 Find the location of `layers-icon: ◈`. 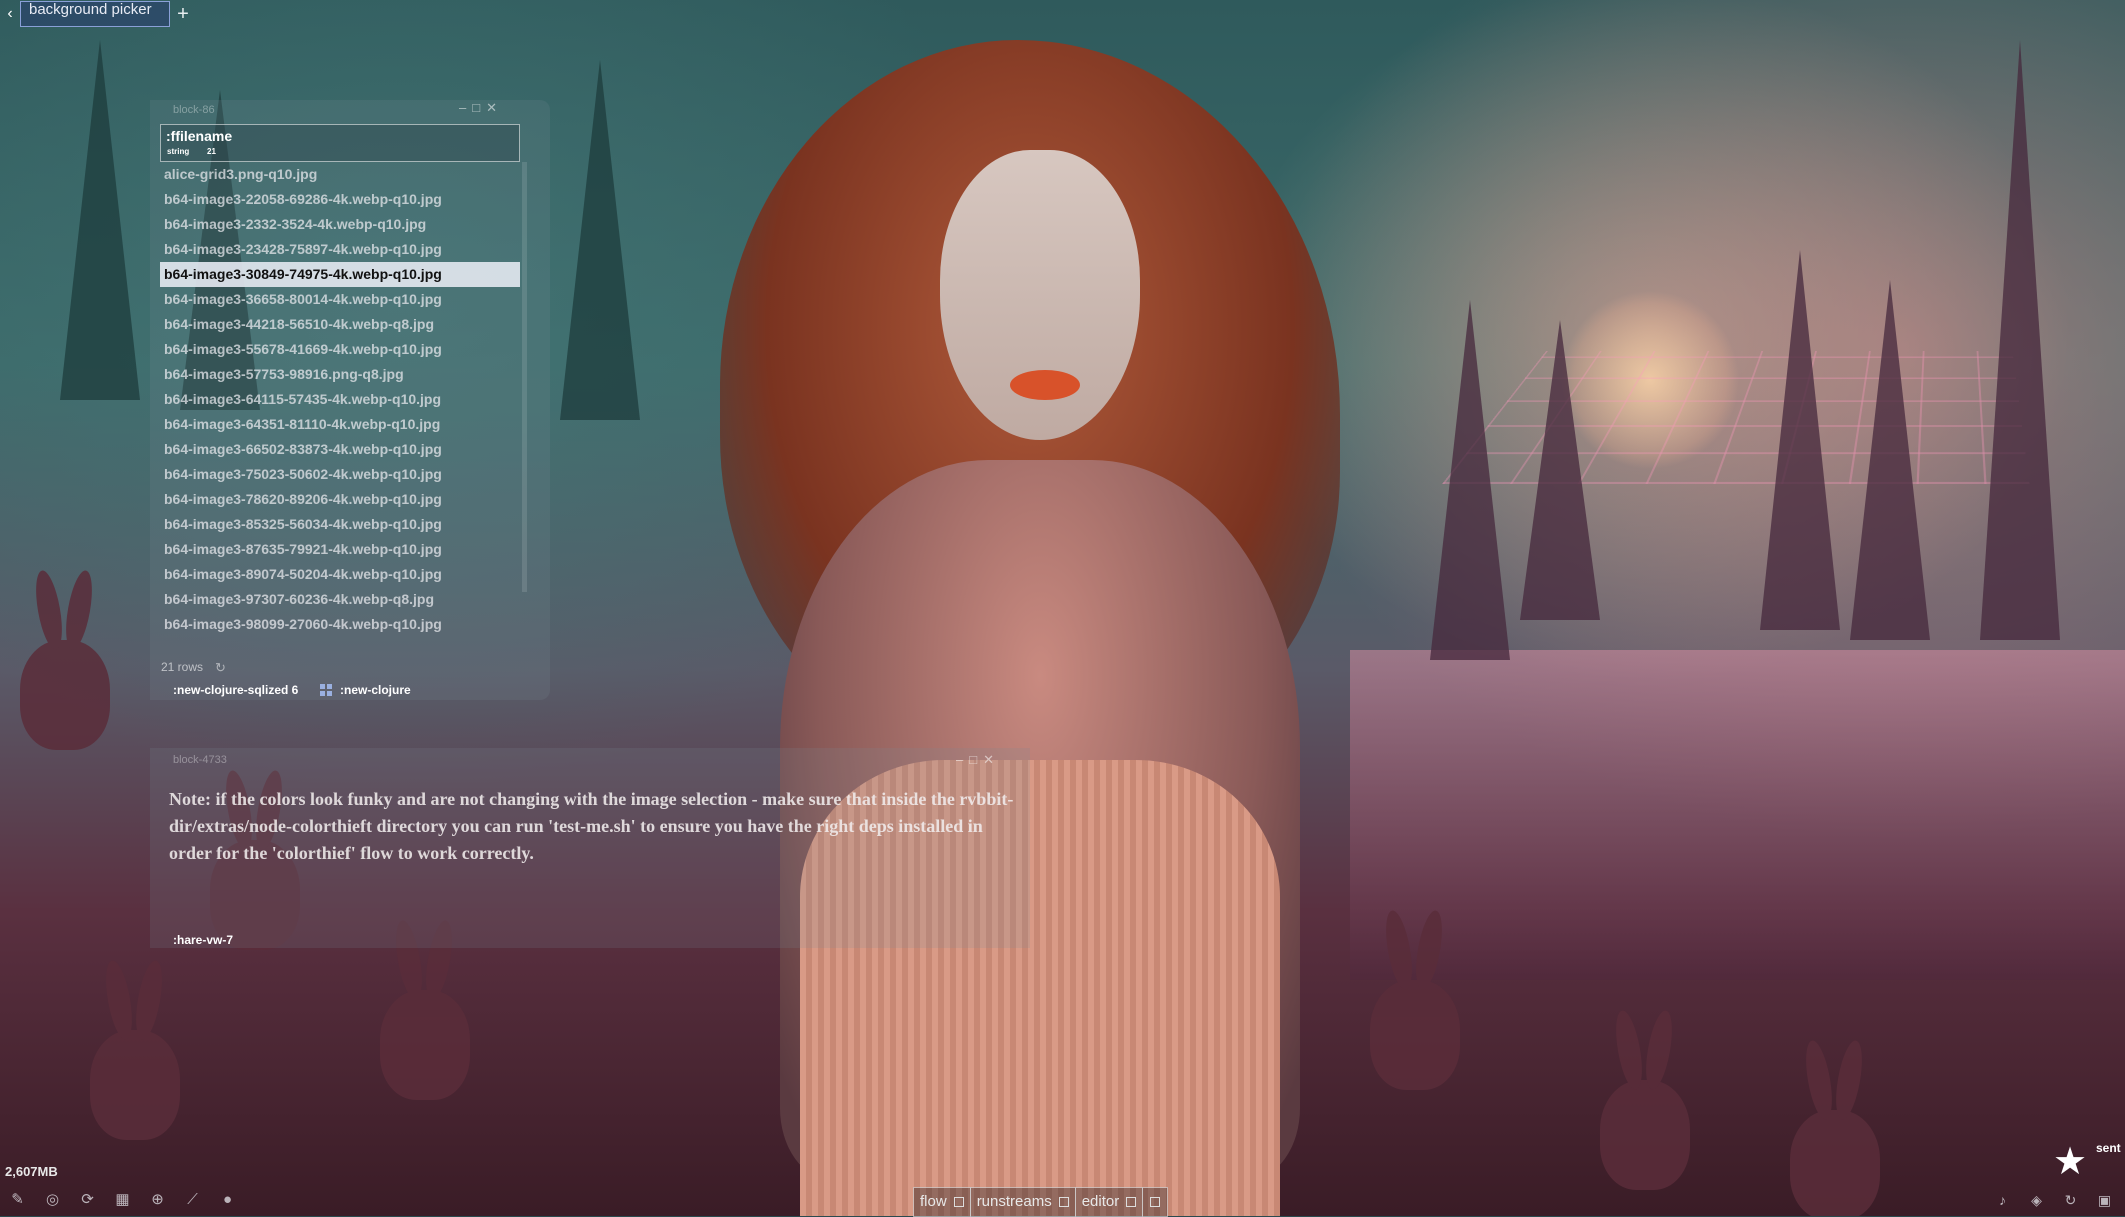

layers-icon: ◈ is located at coordinates (2036, 1200).